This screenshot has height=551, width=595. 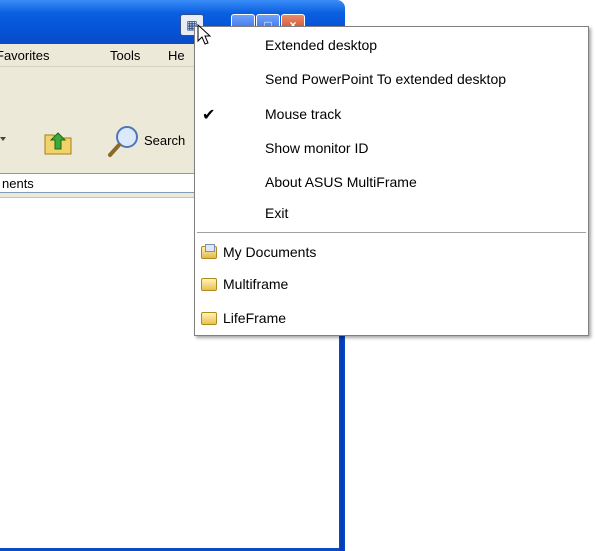 I want to click on menu-item-about: About ASUS MultiFrame, so click(x=341, y=182).